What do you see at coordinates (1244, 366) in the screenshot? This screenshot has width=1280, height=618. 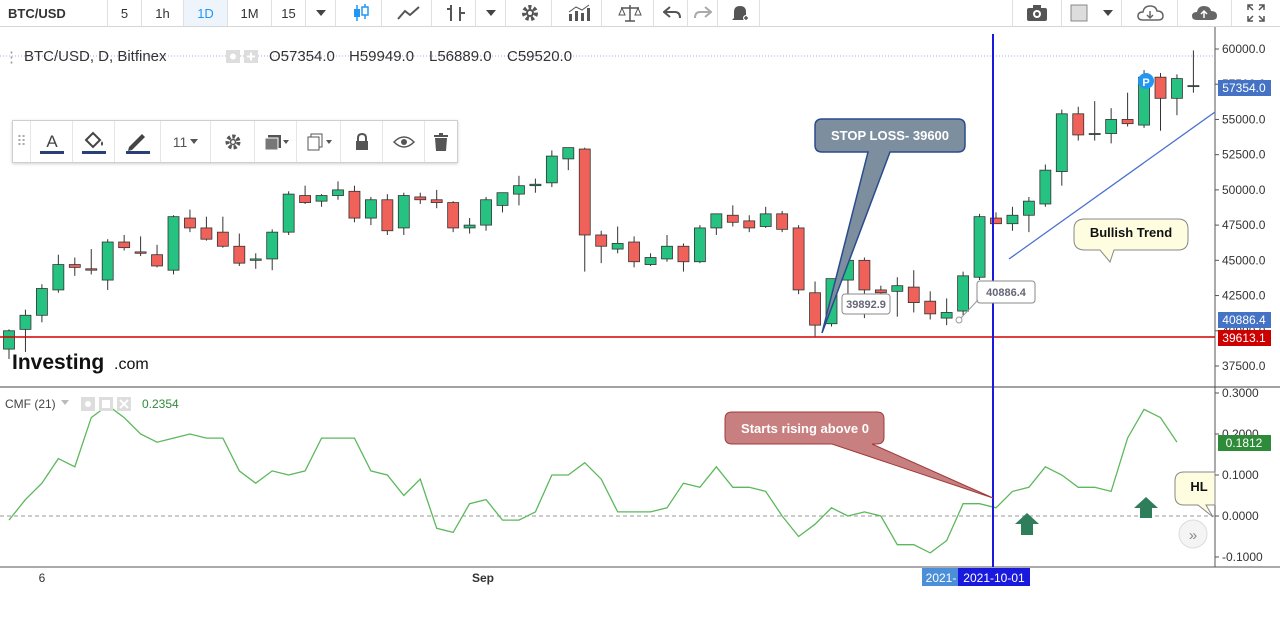 I see `price-tick-label: 37500.0` at bounding box center [1244, 366].